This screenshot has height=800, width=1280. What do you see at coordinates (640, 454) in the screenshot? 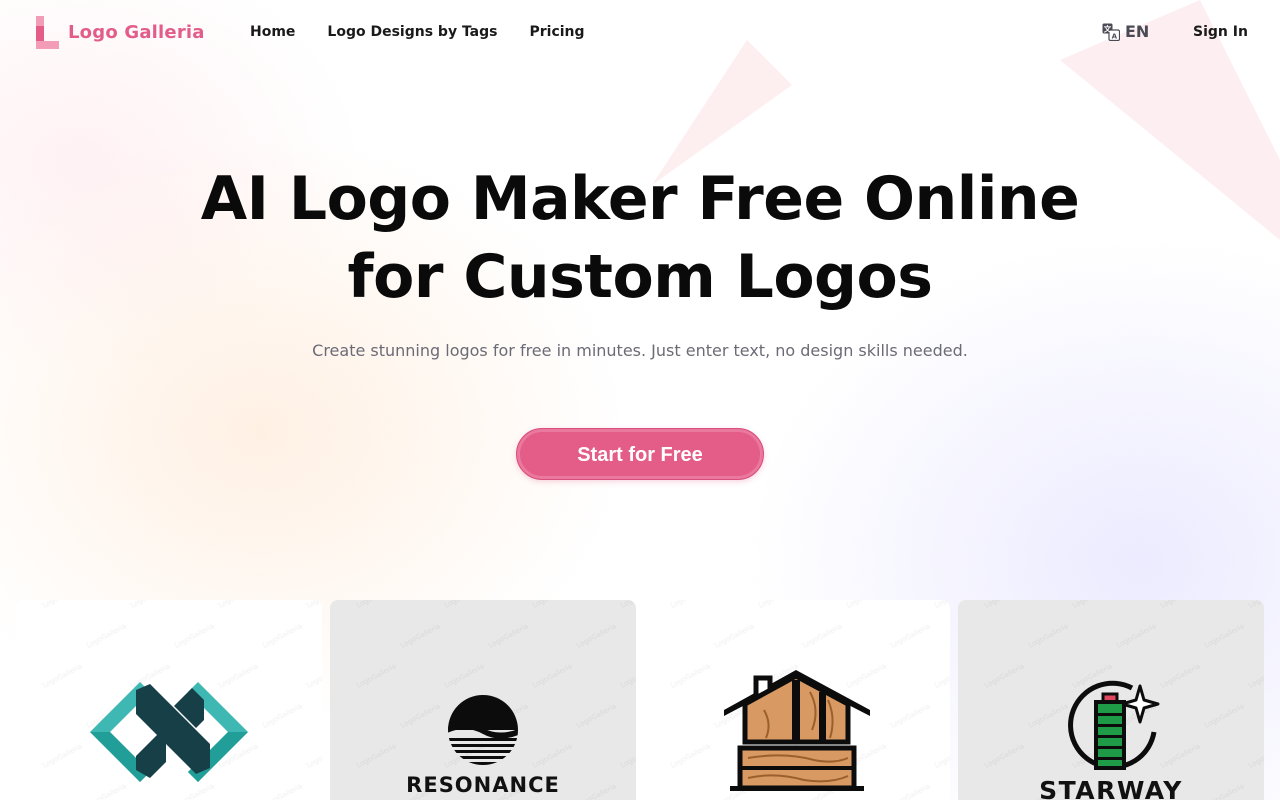
I see `start-for-free-button: Start for Free` at bounding box center [640, 454].